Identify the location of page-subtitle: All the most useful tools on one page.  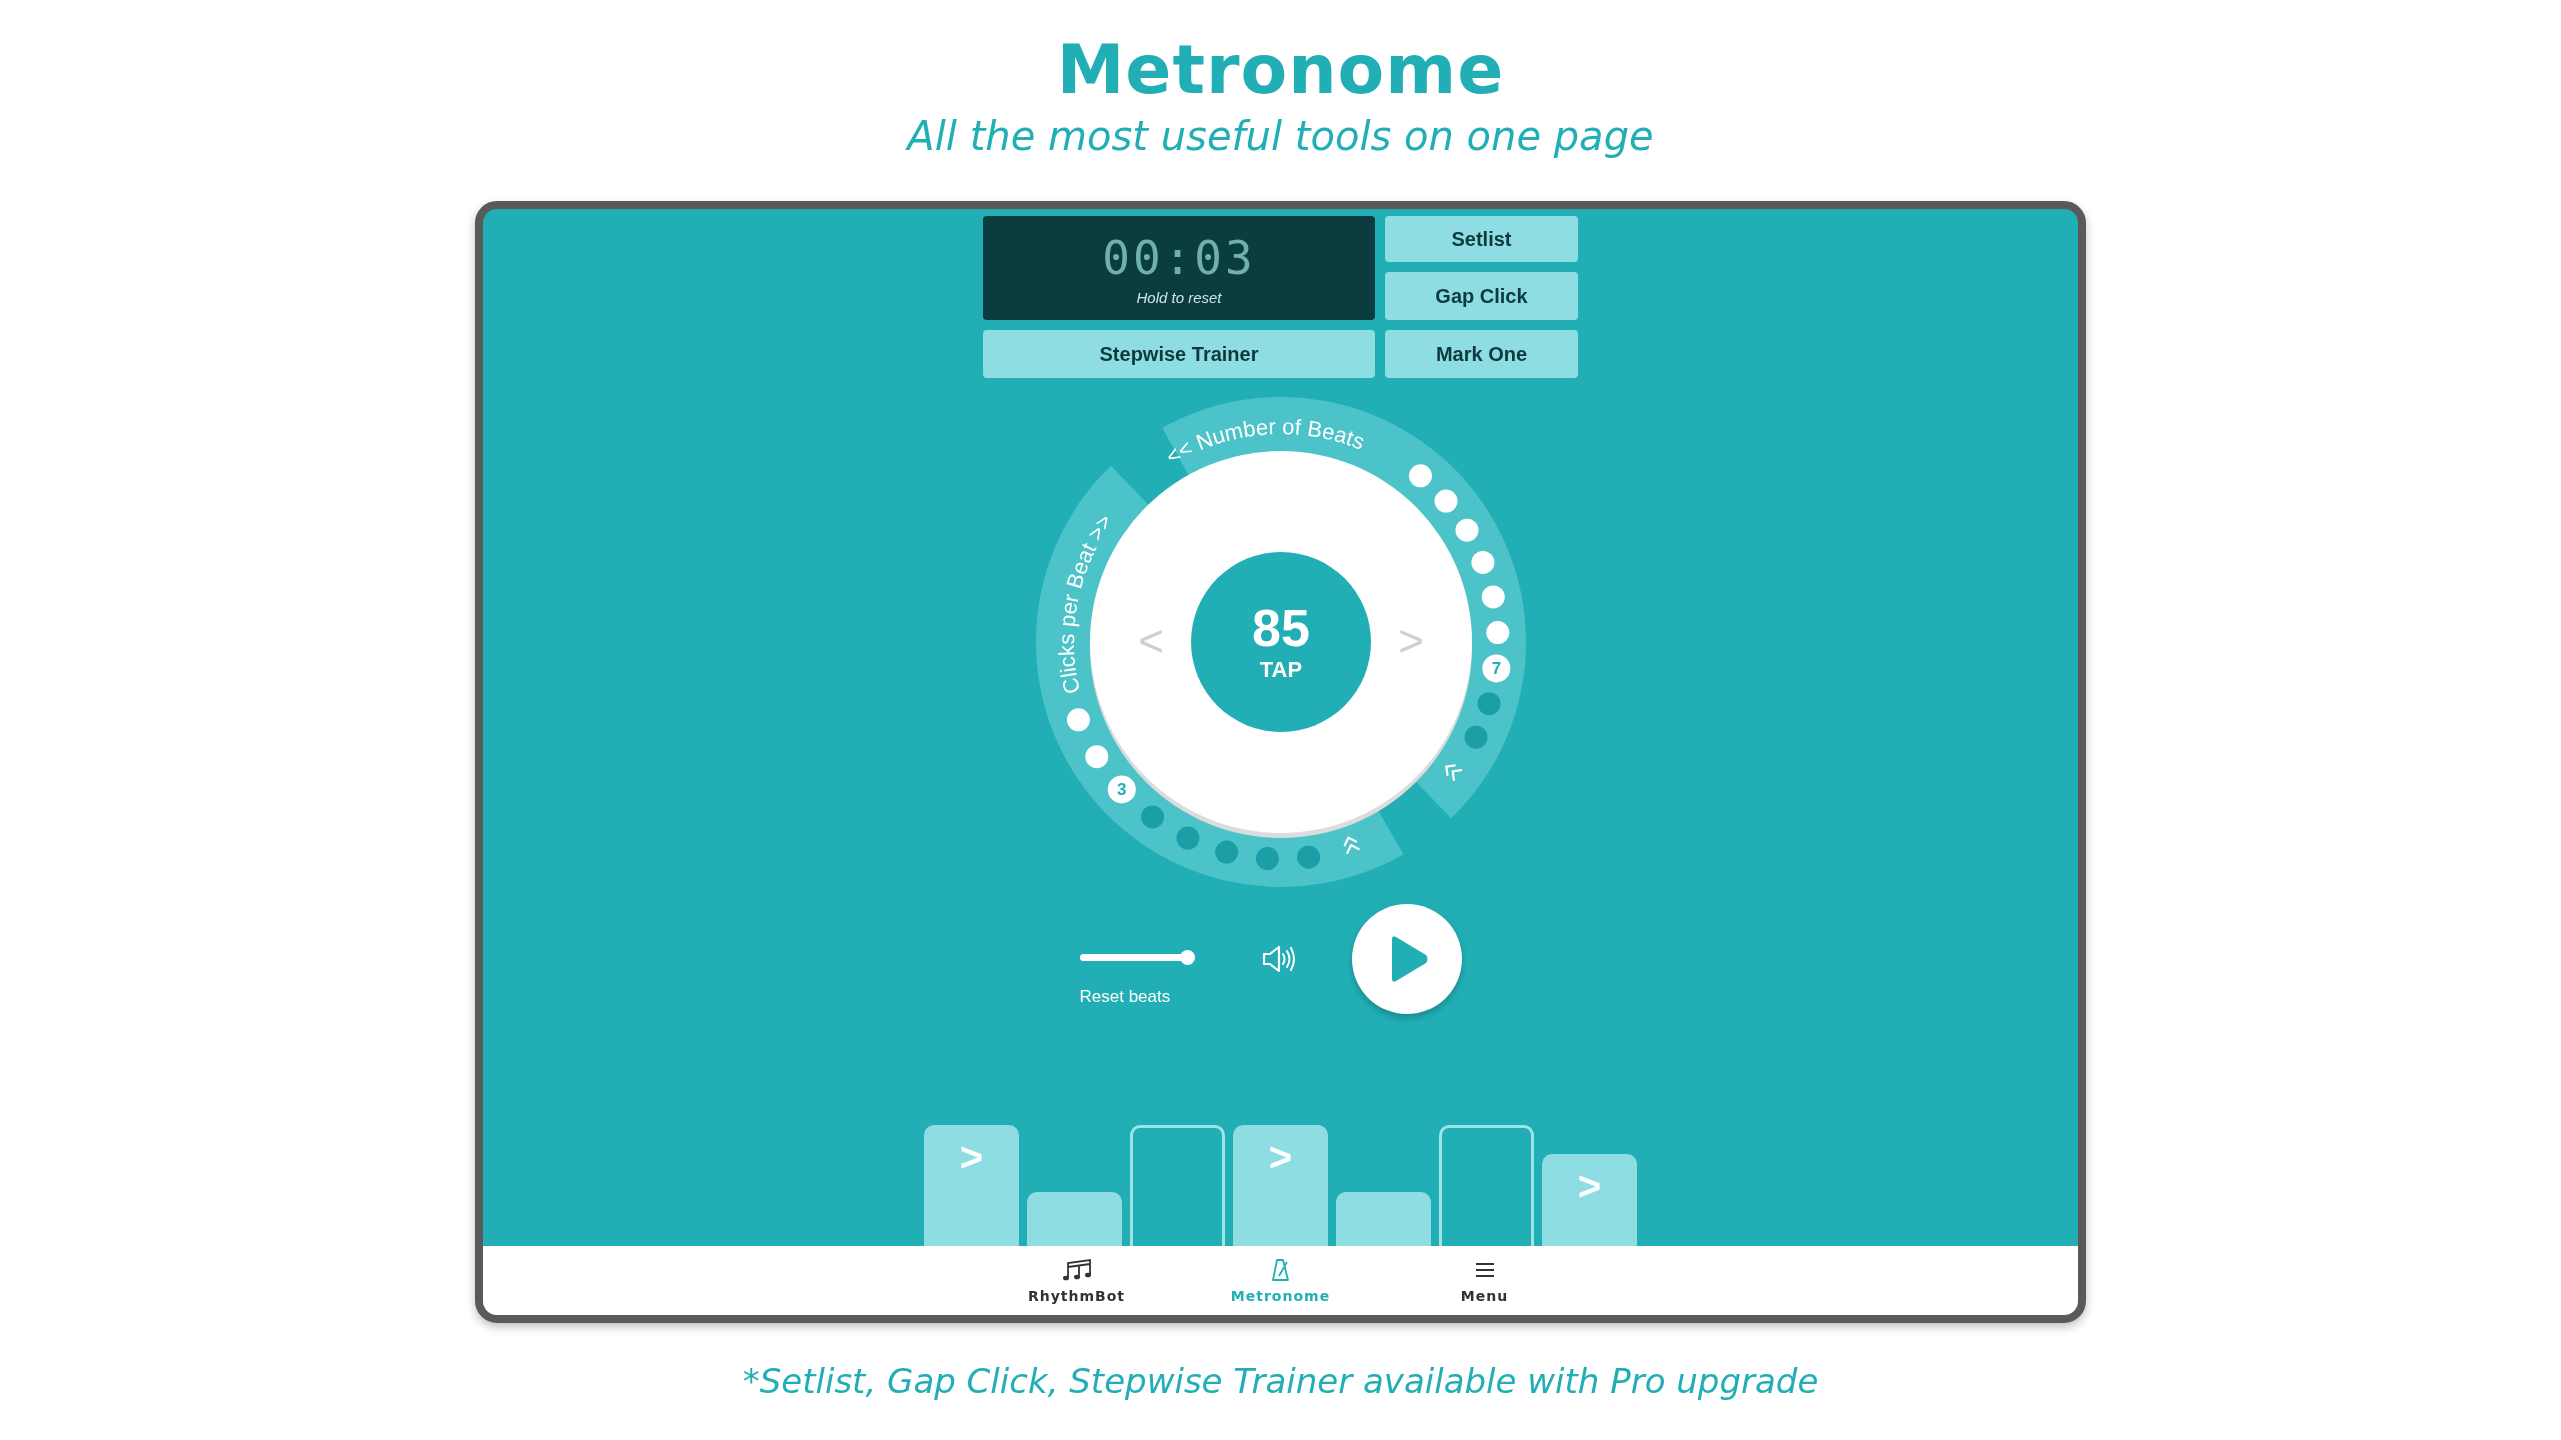
(1280, 136).